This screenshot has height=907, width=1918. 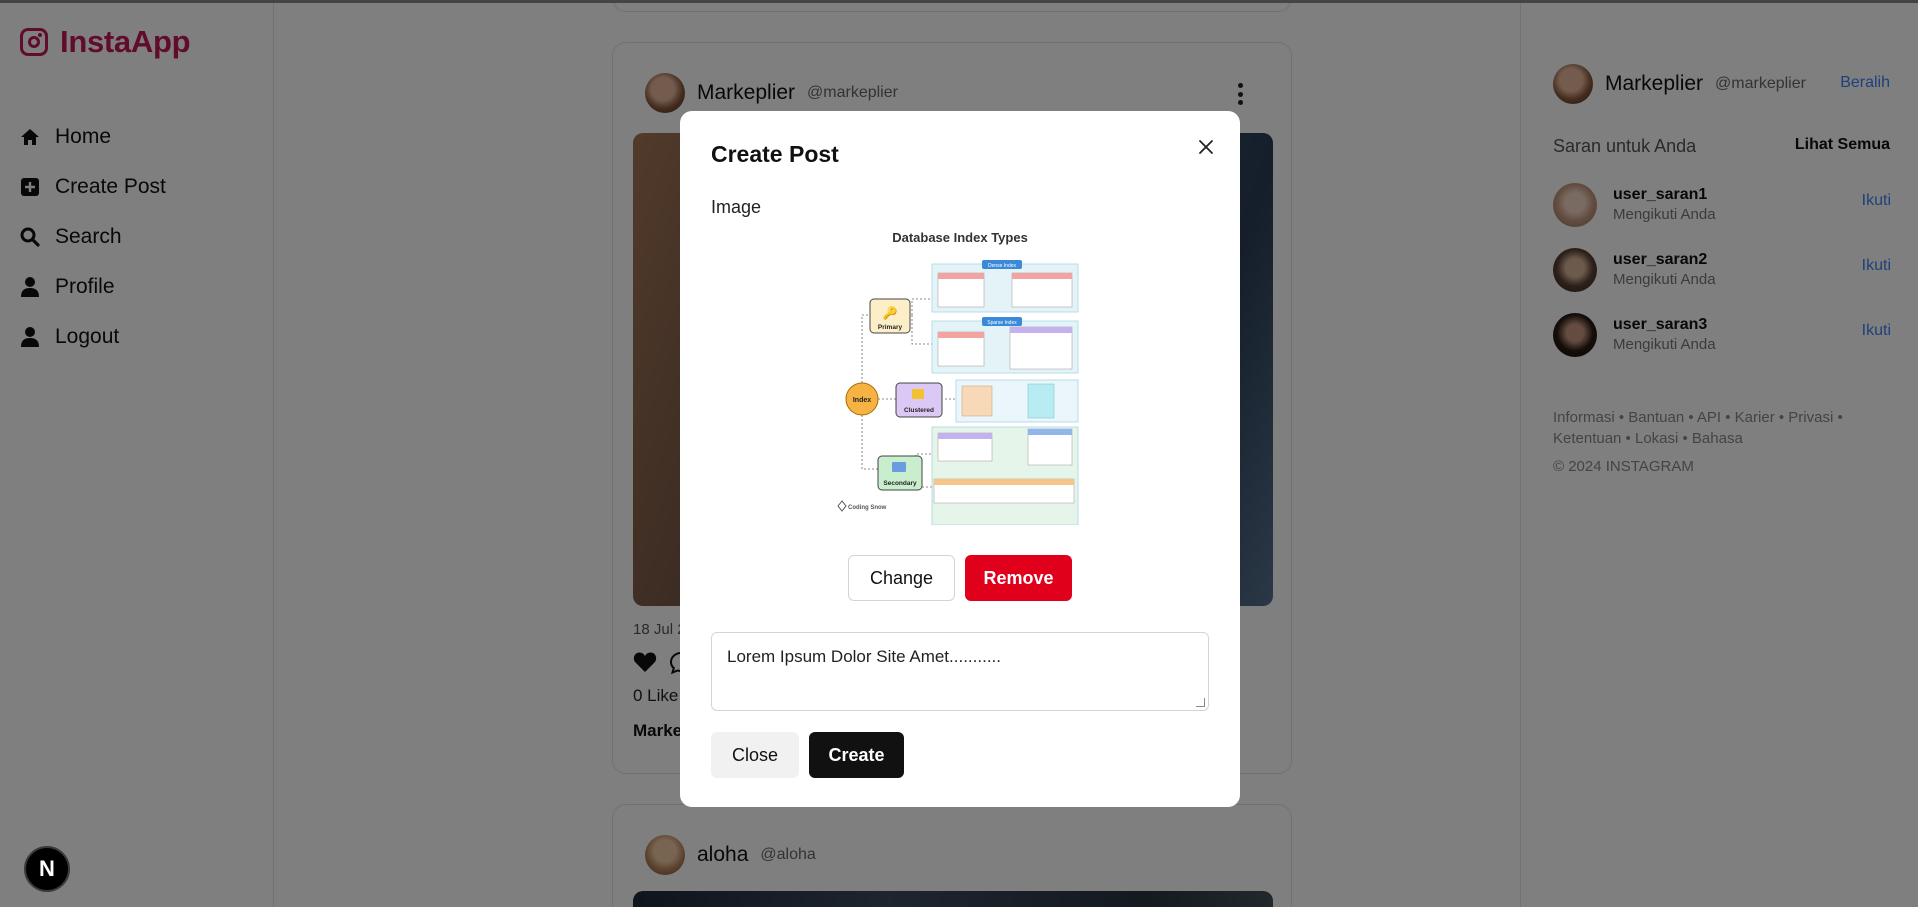 What do you see at coordinates (960, 237) in the screenshot?
I see `preview-title: Database Index Types` at bounding box center [960, 237].